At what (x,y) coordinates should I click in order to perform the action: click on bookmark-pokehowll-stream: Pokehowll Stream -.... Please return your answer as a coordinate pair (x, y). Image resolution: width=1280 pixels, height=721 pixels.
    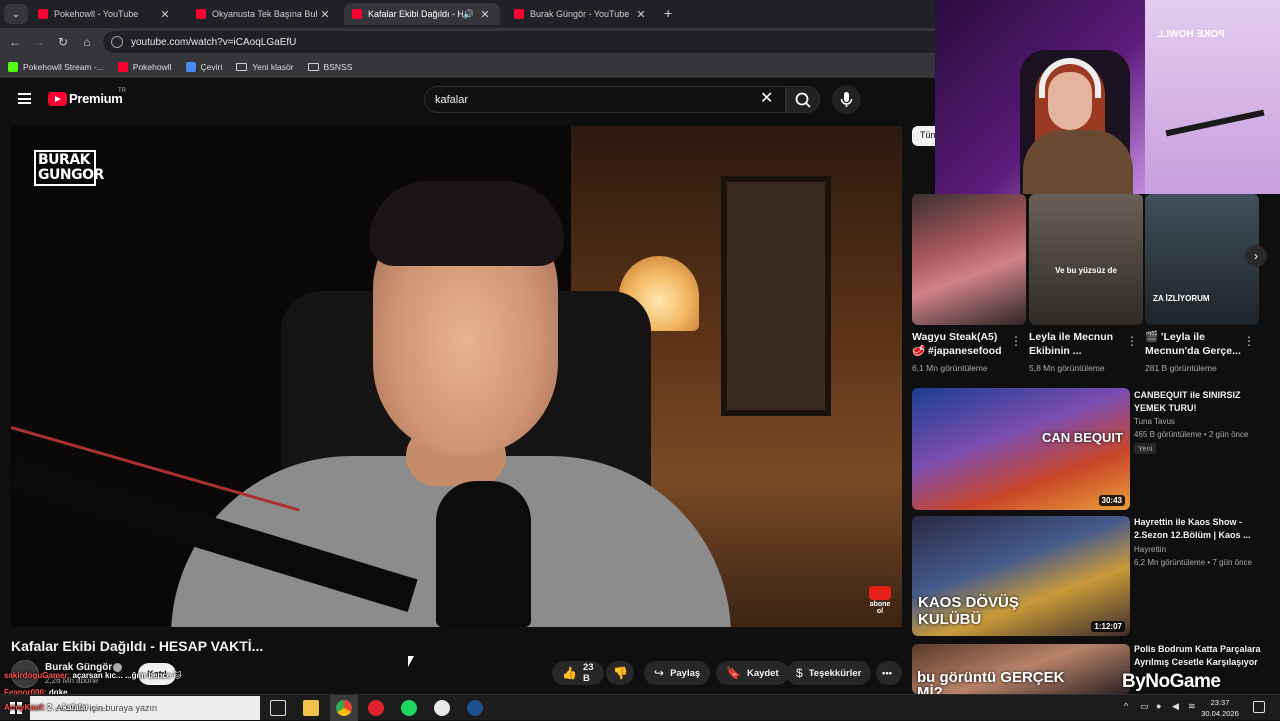
    Looking at the image, I should click on (56, 66).